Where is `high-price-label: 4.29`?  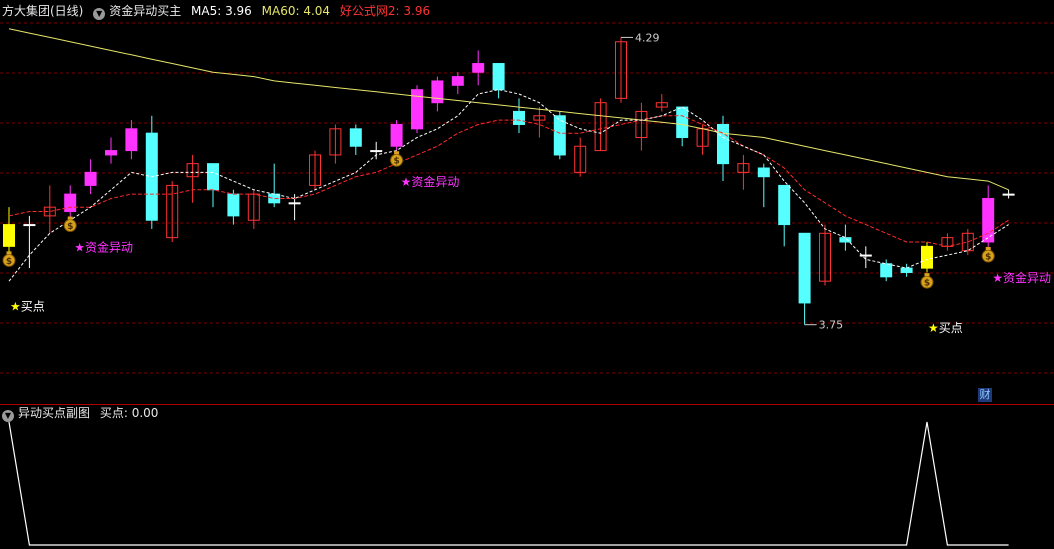 high-price-label: 4.29 is located at coordinates (647, 37).